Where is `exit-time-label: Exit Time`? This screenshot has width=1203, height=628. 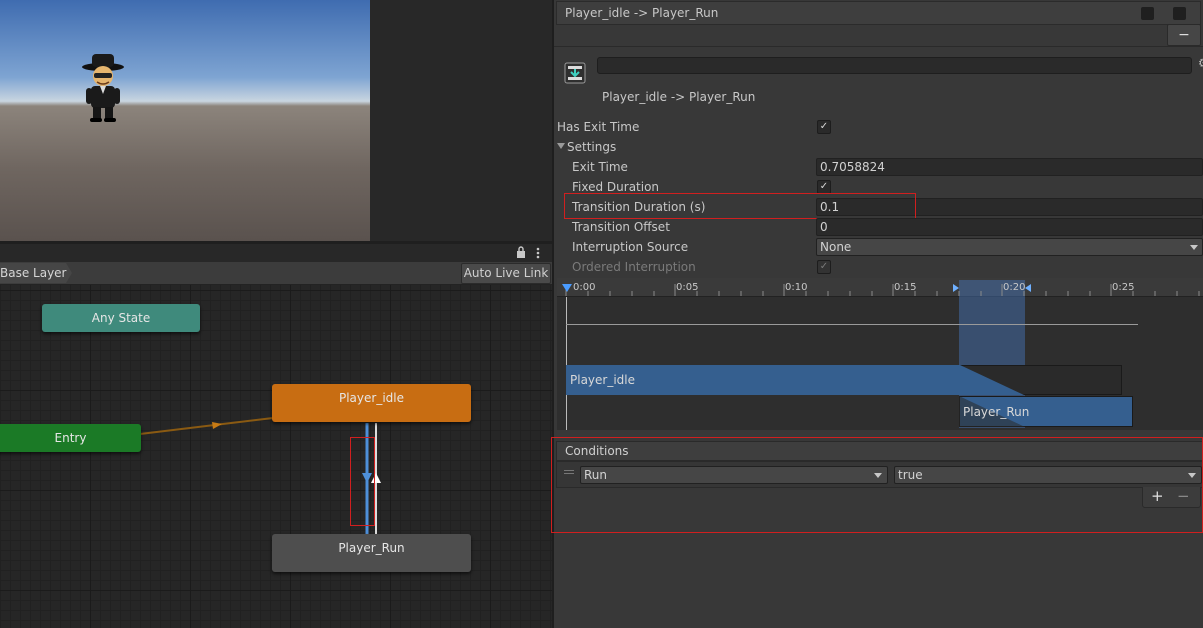
exit-time-label: Exit Time is located at coordinates (600, 167).